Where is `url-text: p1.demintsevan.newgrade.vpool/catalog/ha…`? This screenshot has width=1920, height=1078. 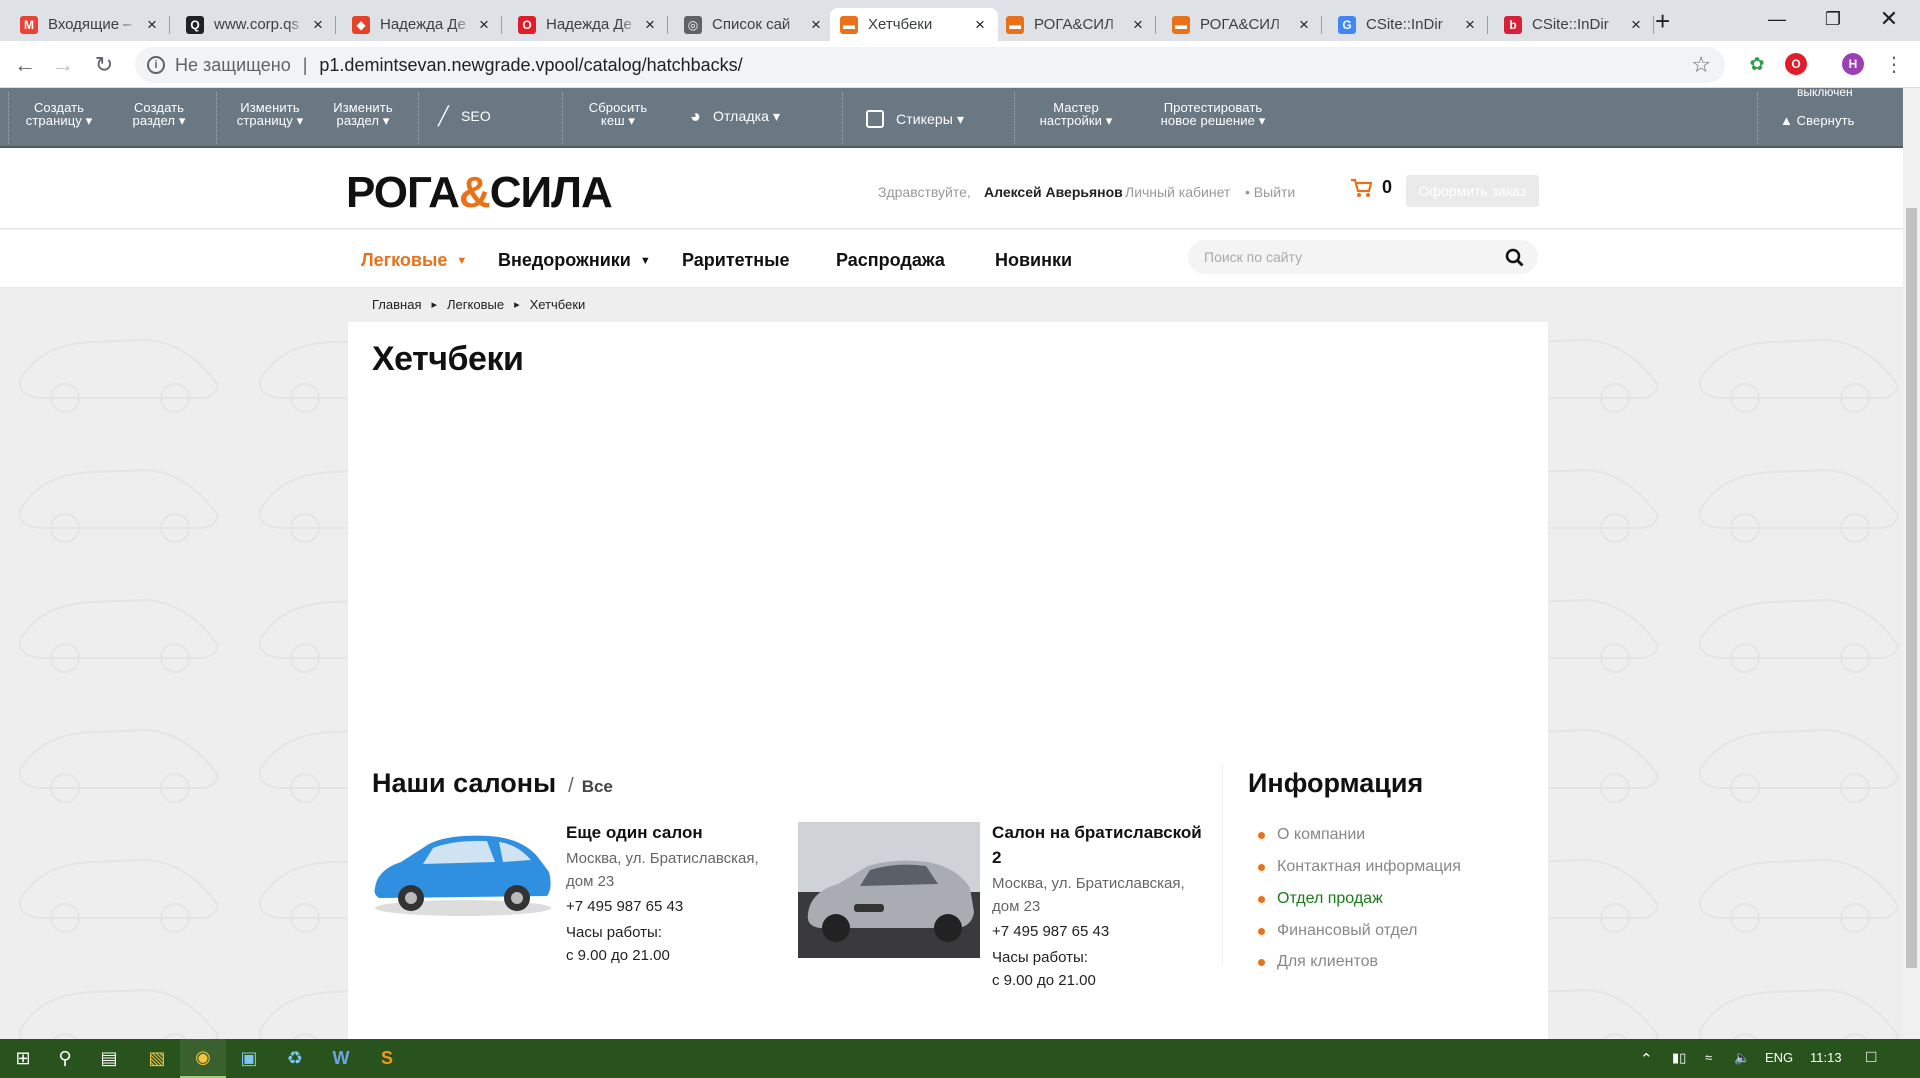 url-text: p1.demintsevan.newgrade.vpool/catalog/ha… is located at coordinates (530, 65).